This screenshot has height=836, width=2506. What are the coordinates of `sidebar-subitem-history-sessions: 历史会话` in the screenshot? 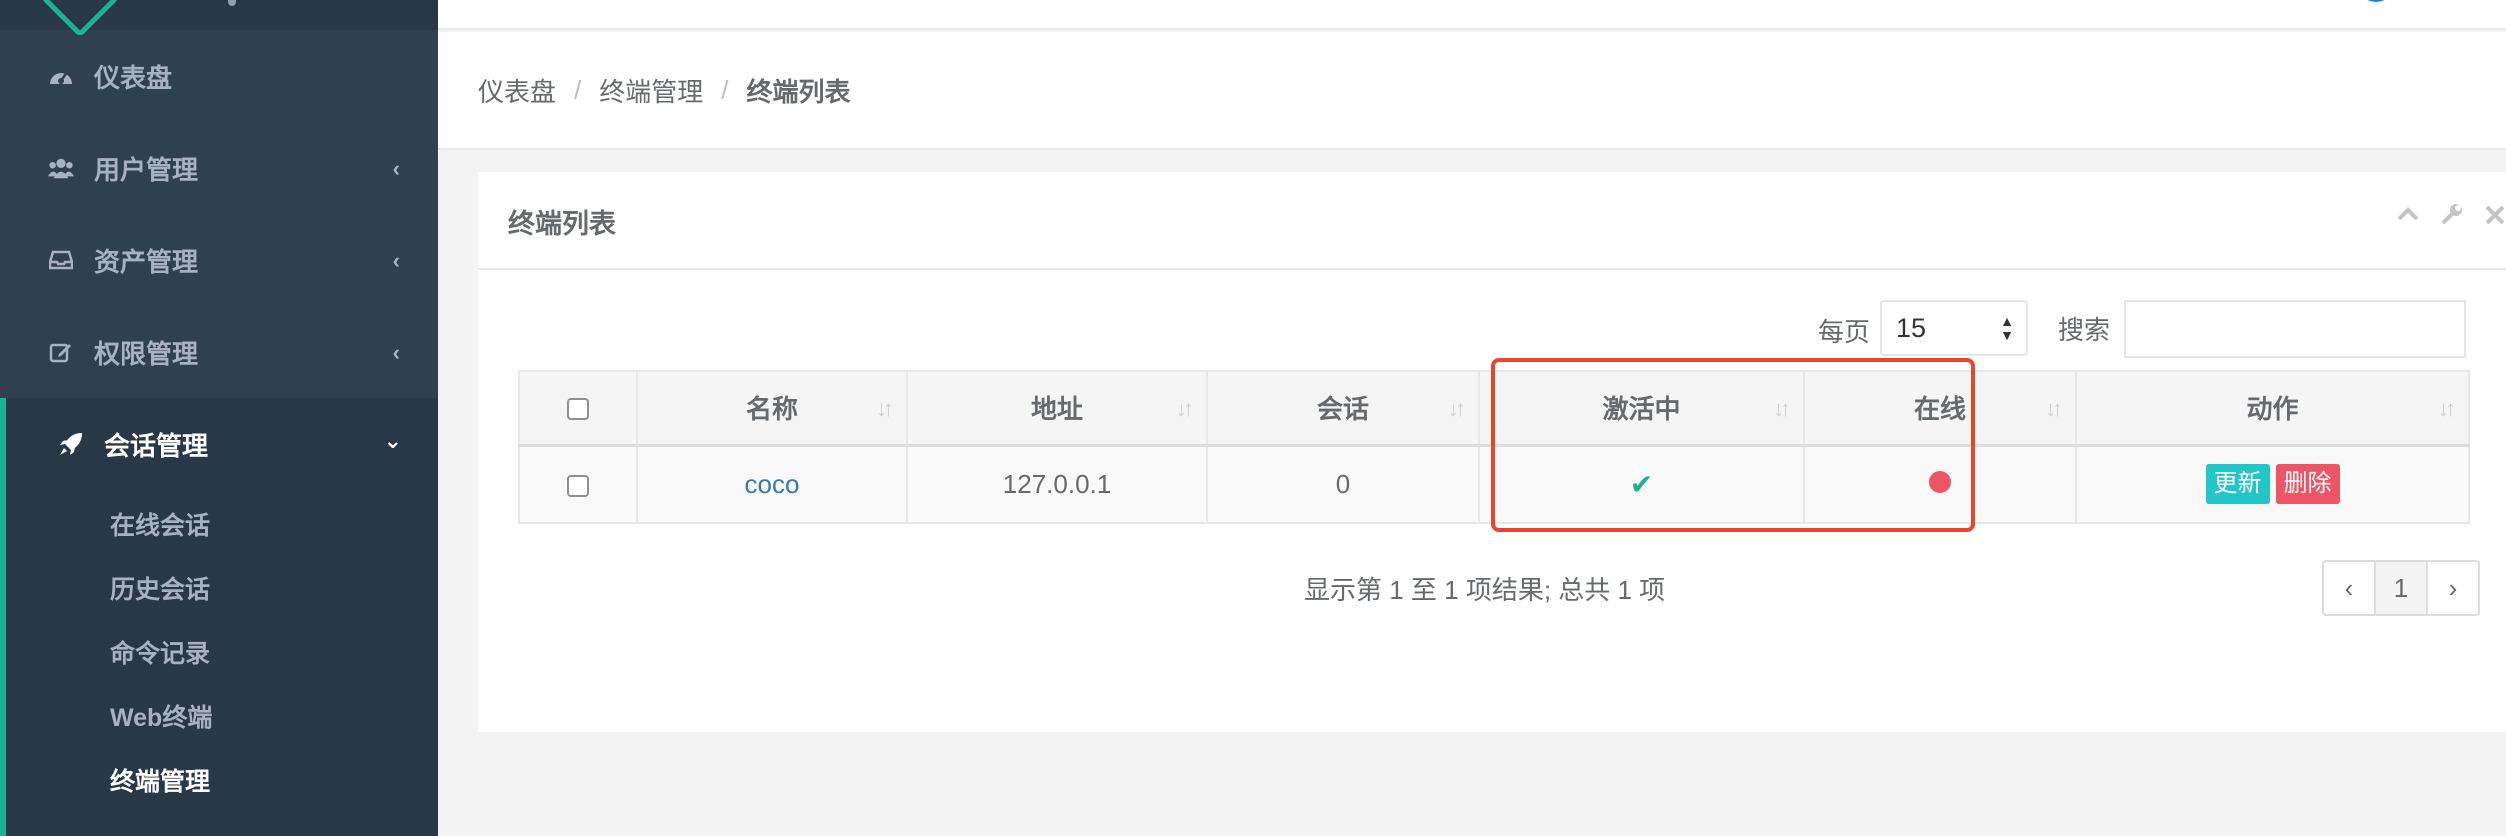 It's located at (160, 588).